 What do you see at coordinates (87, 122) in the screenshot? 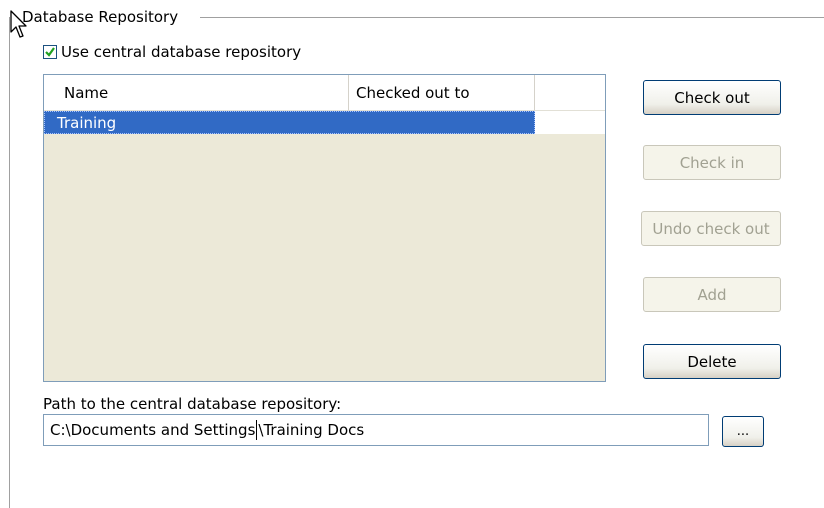
I see `list-cell-name: Training` at bounding box center [87, 122].